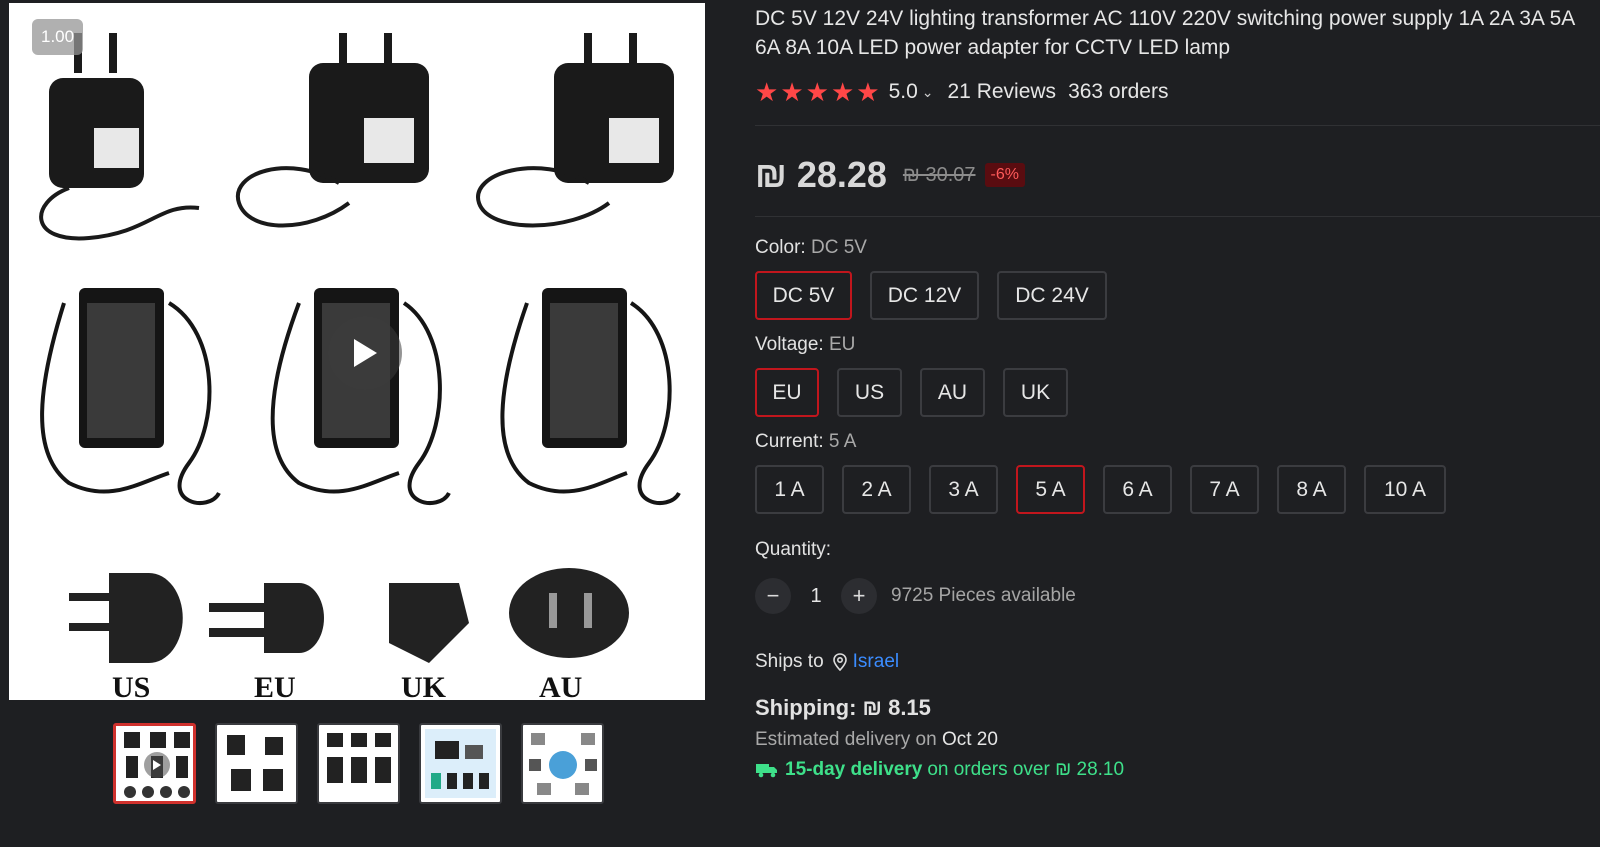 The image size is (1600, 847). I want to click on quantity-stepper: − 1 + 9725 Pieces available, so click(1177, 596).